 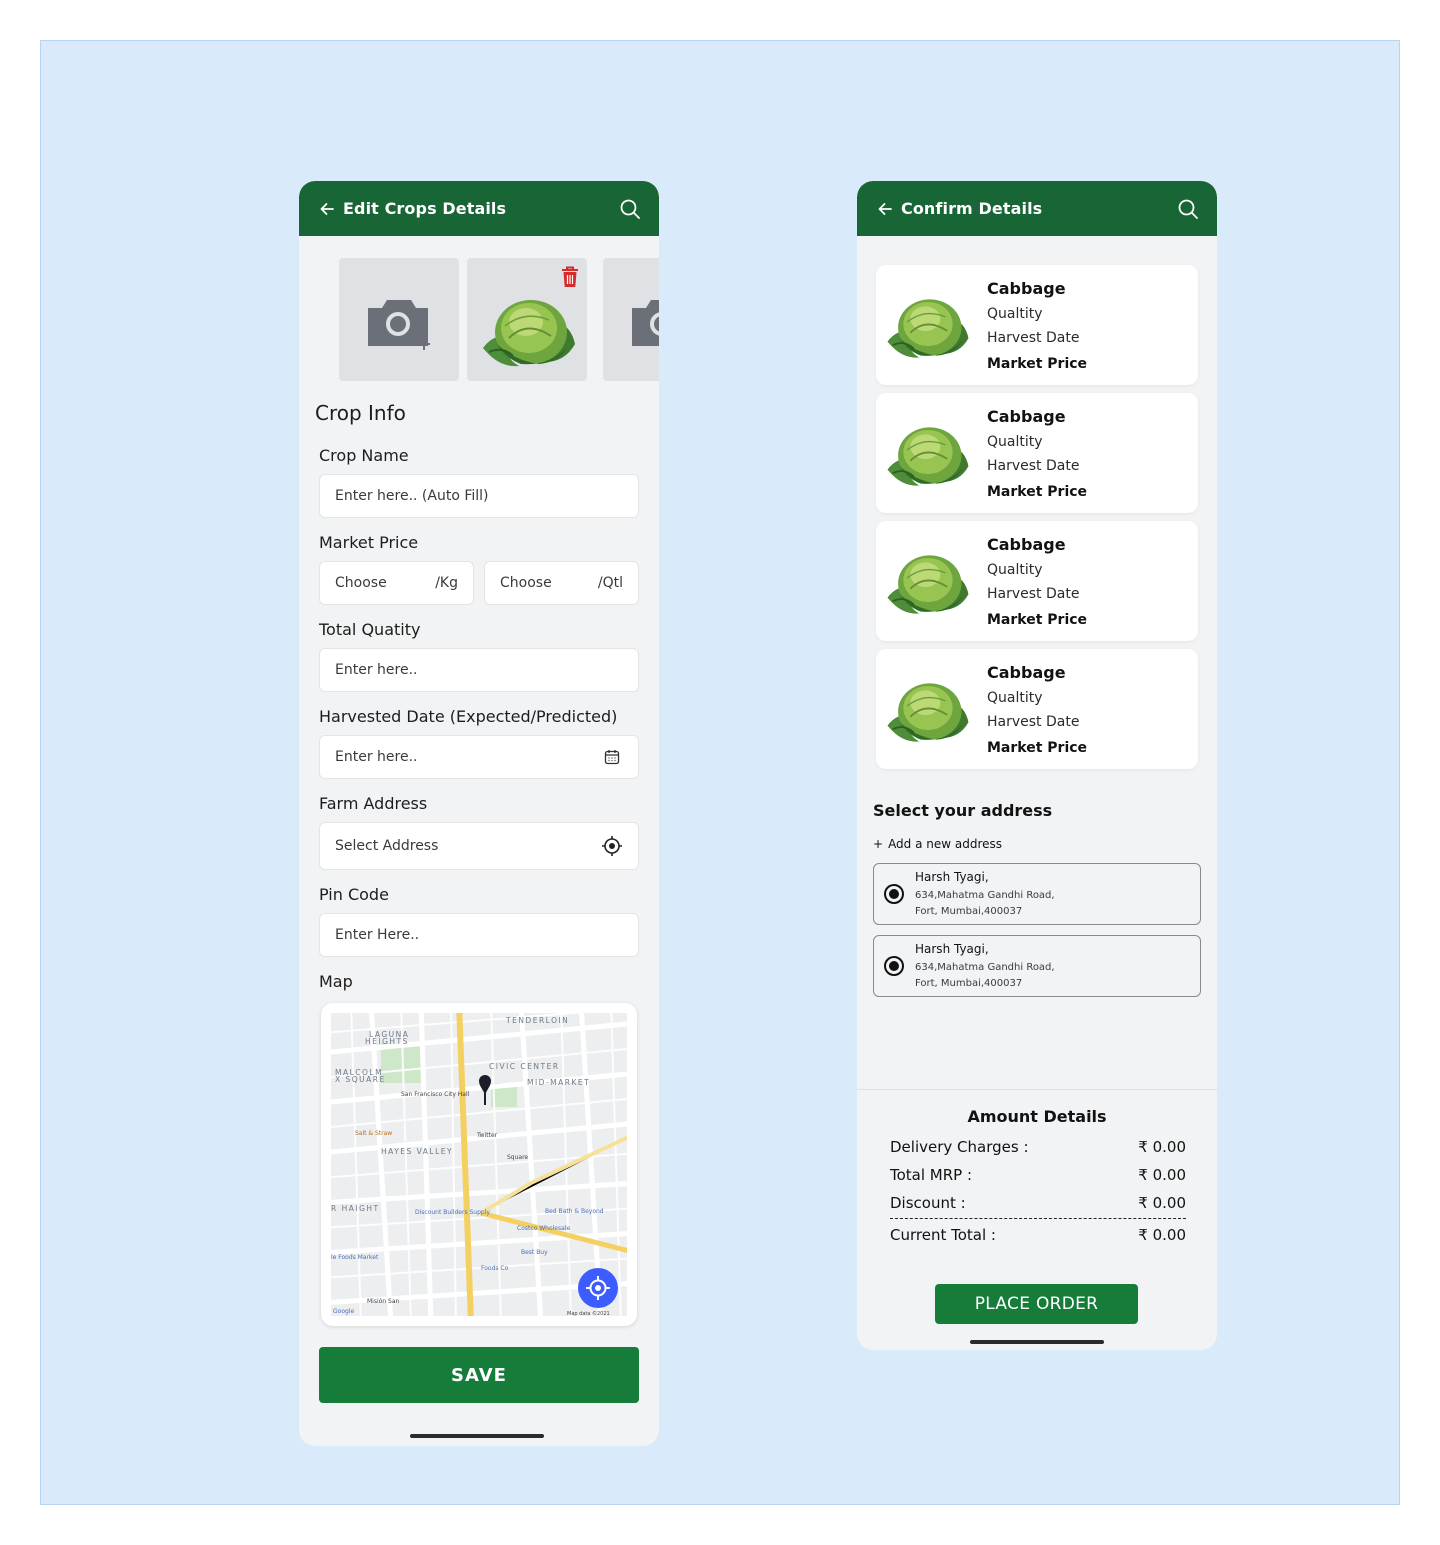 I want to click on add-photo-button-partial, so click(x=631, y=319).